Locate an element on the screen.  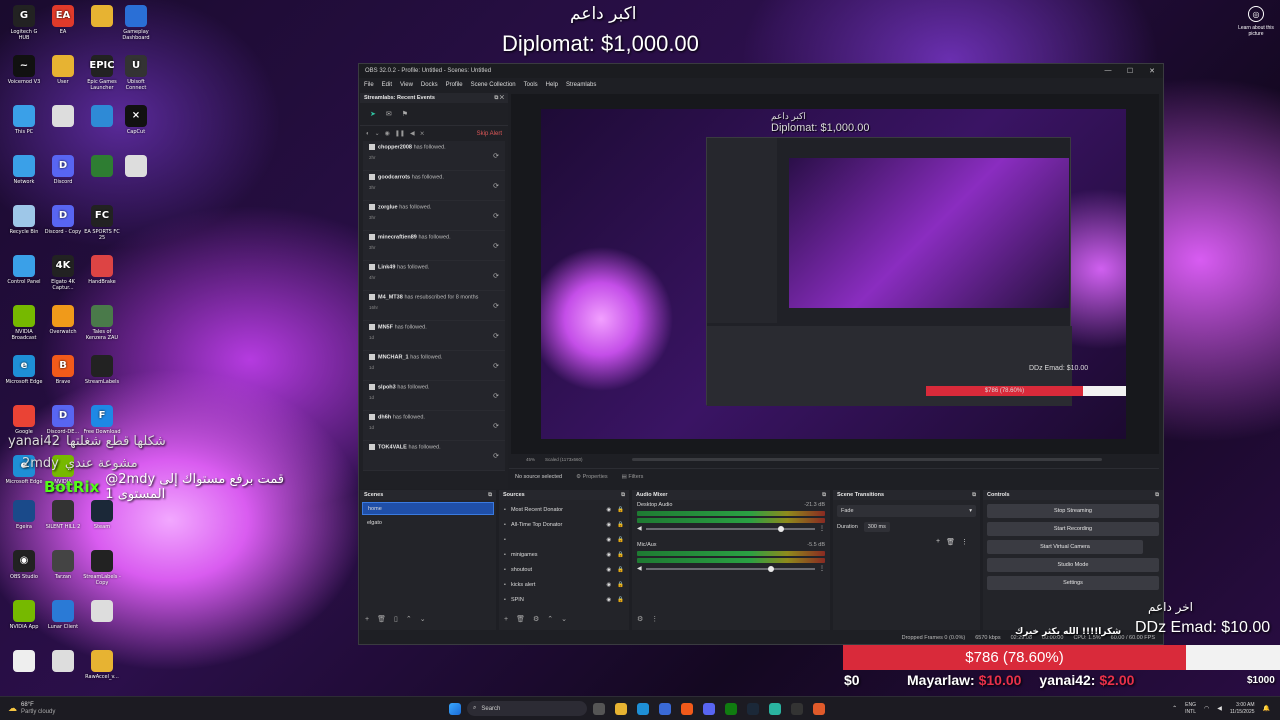
preview-scrollbar is located at coordinates (867, 459).